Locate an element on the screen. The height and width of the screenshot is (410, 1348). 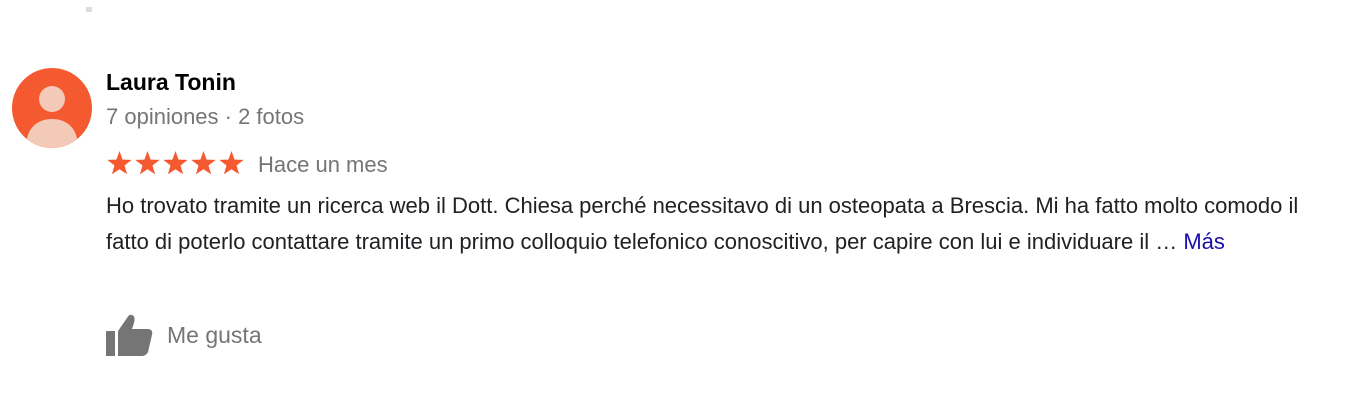
author-meta: 7 opiniones · 2 fotos is located at coordinates (205, 116).